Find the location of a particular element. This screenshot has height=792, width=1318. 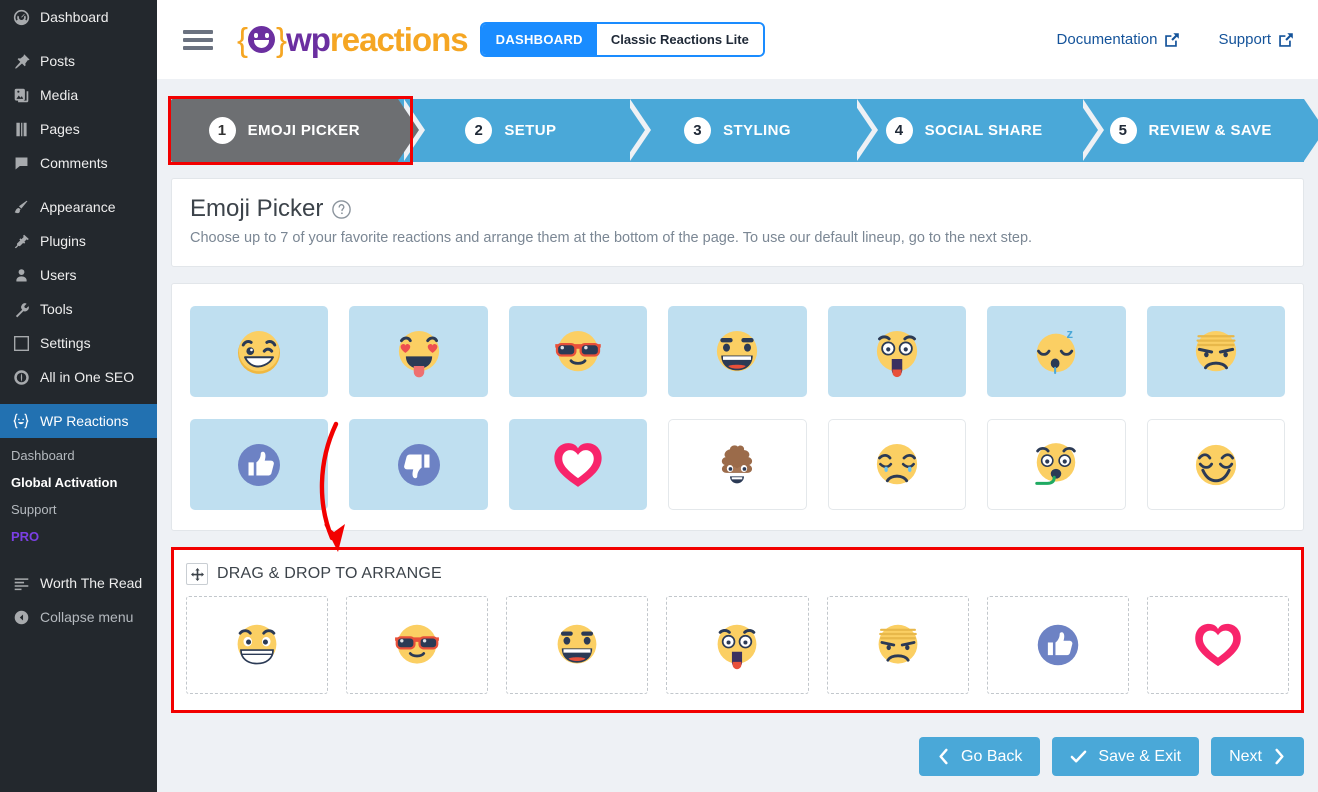

sidebar-item-posts: Posts is located at coordinates (78, 61).